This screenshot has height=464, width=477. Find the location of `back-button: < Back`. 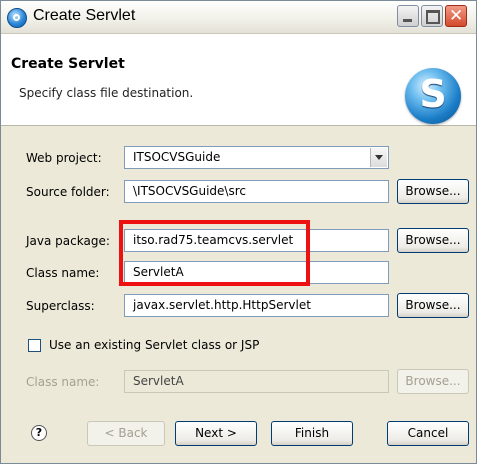

back-button: < Back is located at coordinates (126, 433).